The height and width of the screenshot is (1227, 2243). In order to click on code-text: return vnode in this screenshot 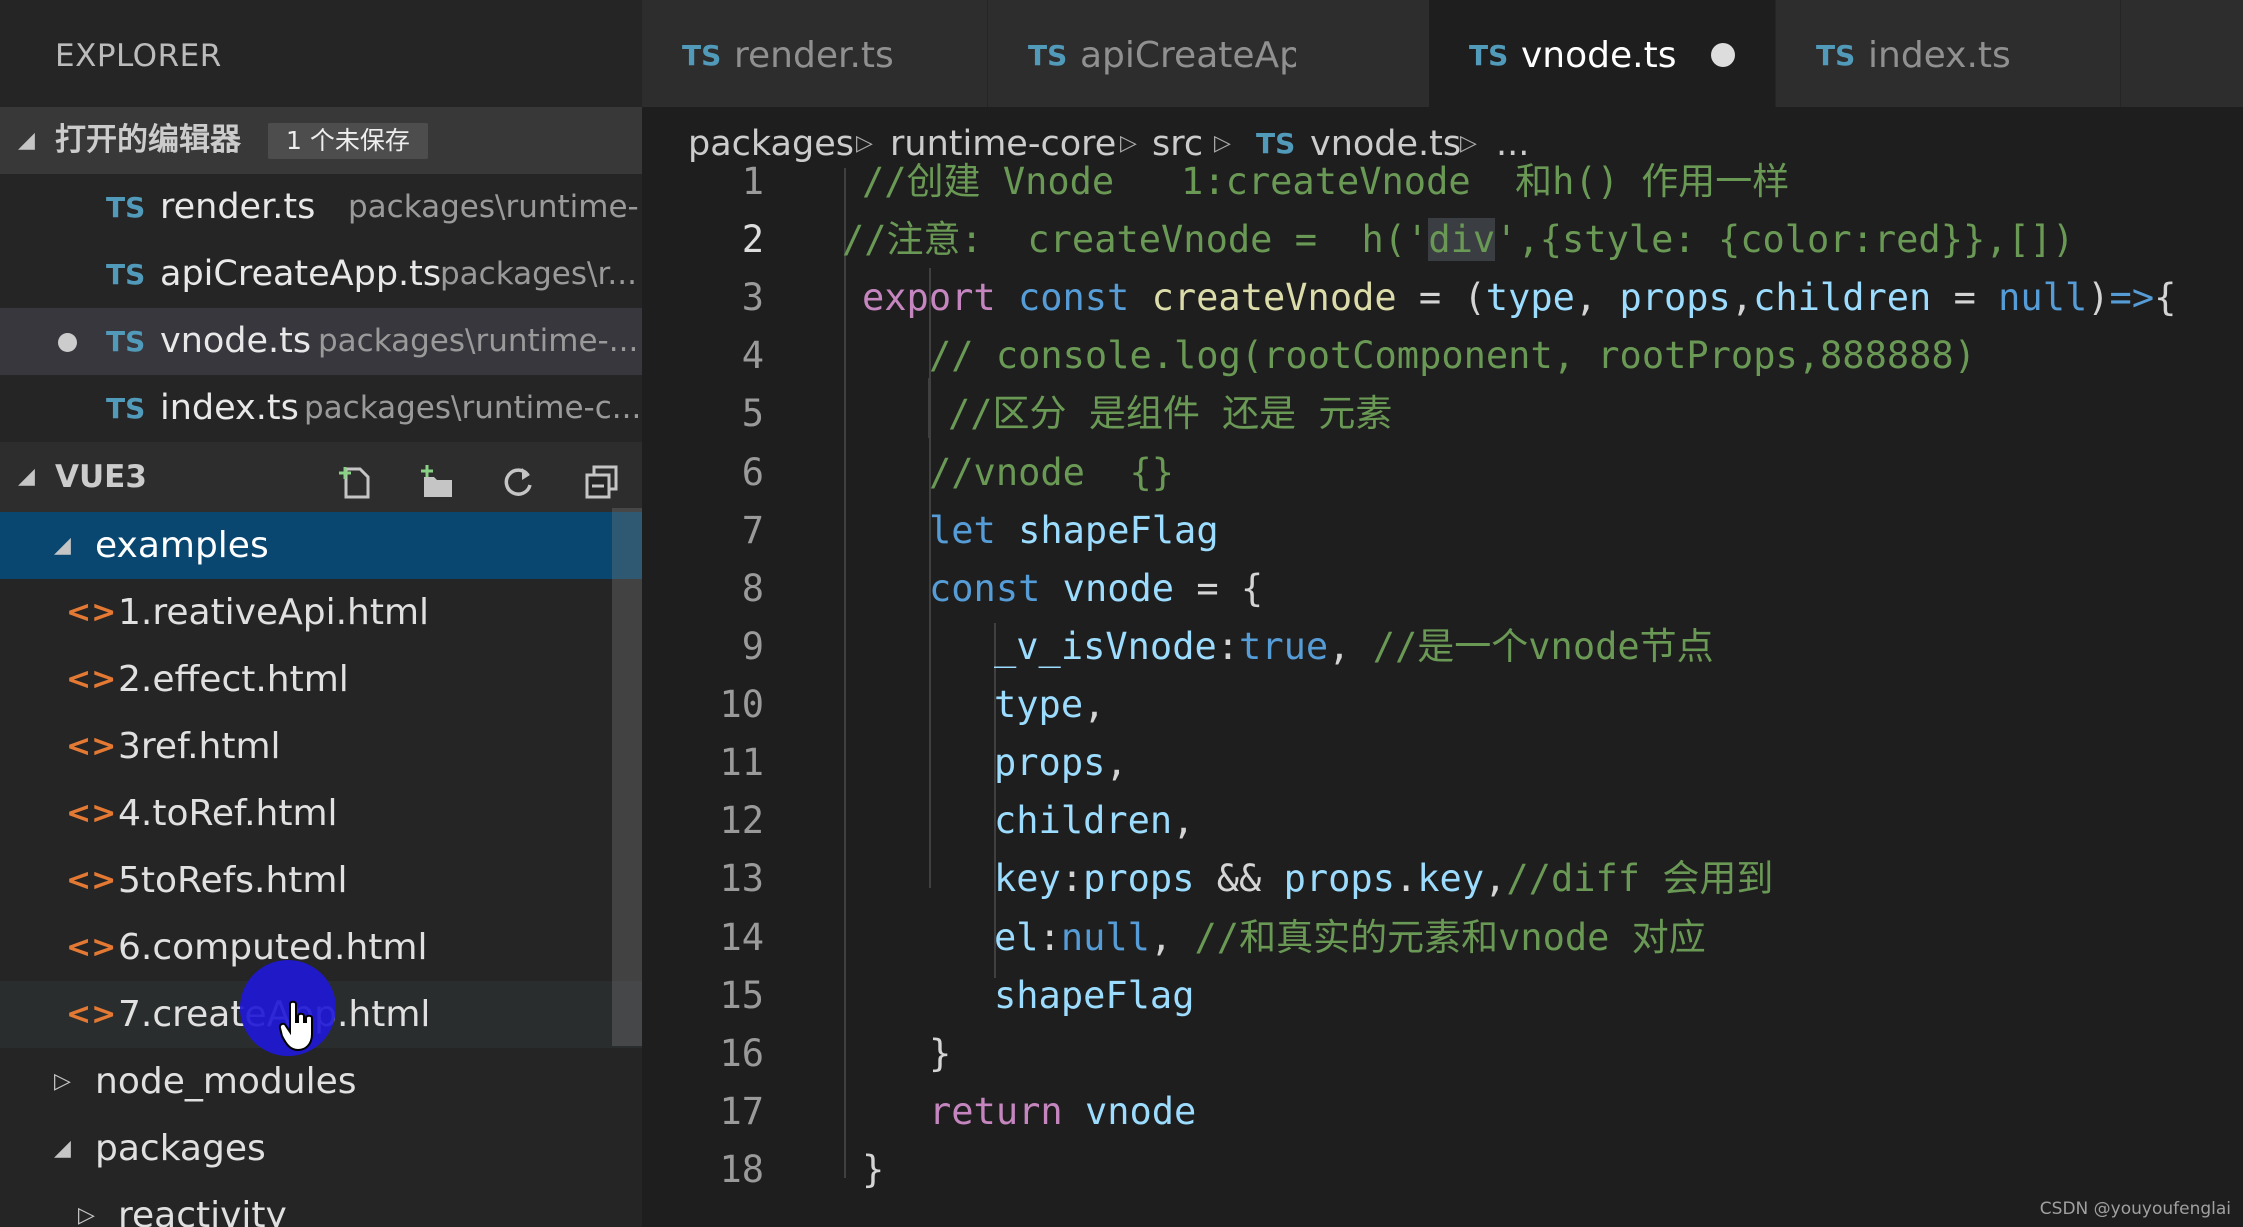, I will do `click(1062, 1112)`.